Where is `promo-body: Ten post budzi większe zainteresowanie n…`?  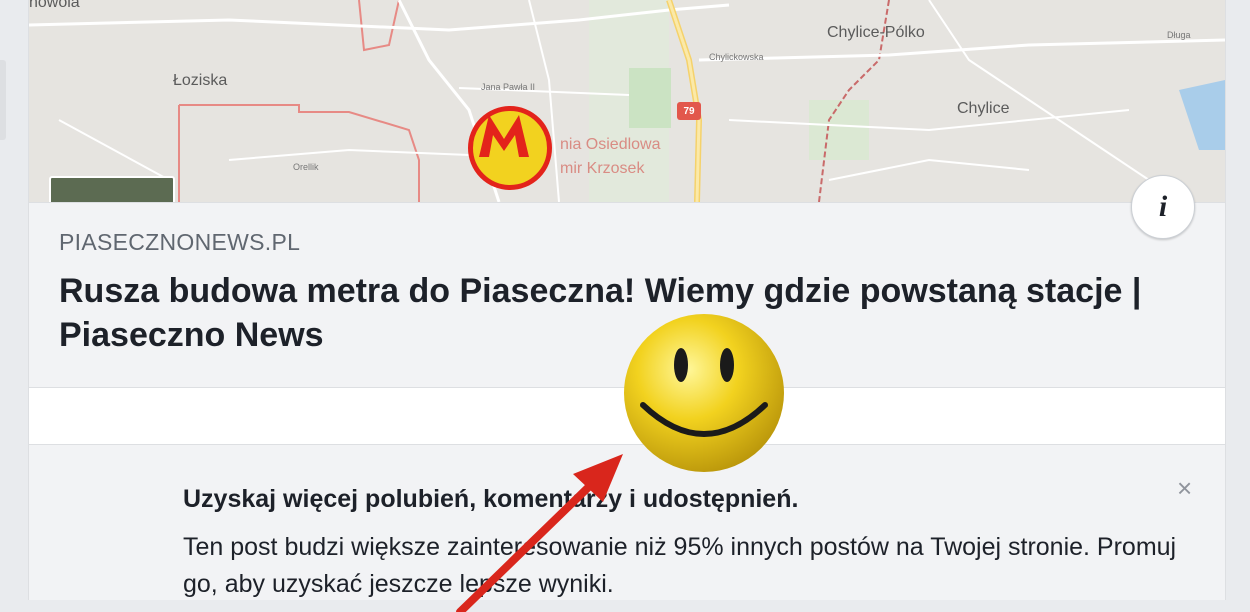
promo-body: Ten post budzi większe zainteresowanie n… is located at coordinates (680, 565).